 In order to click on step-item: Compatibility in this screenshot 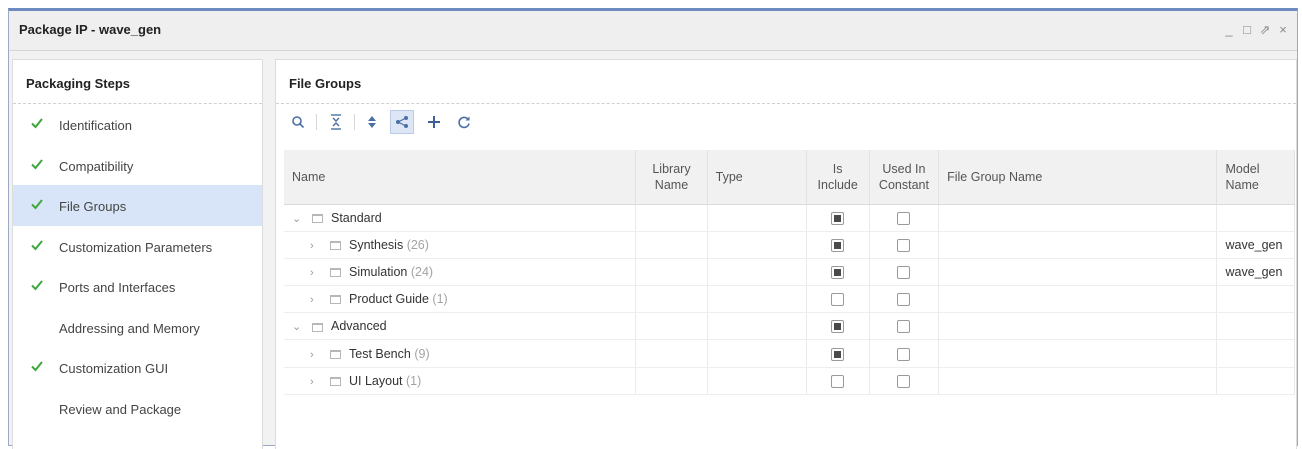, I will do `click(137, 165)`.